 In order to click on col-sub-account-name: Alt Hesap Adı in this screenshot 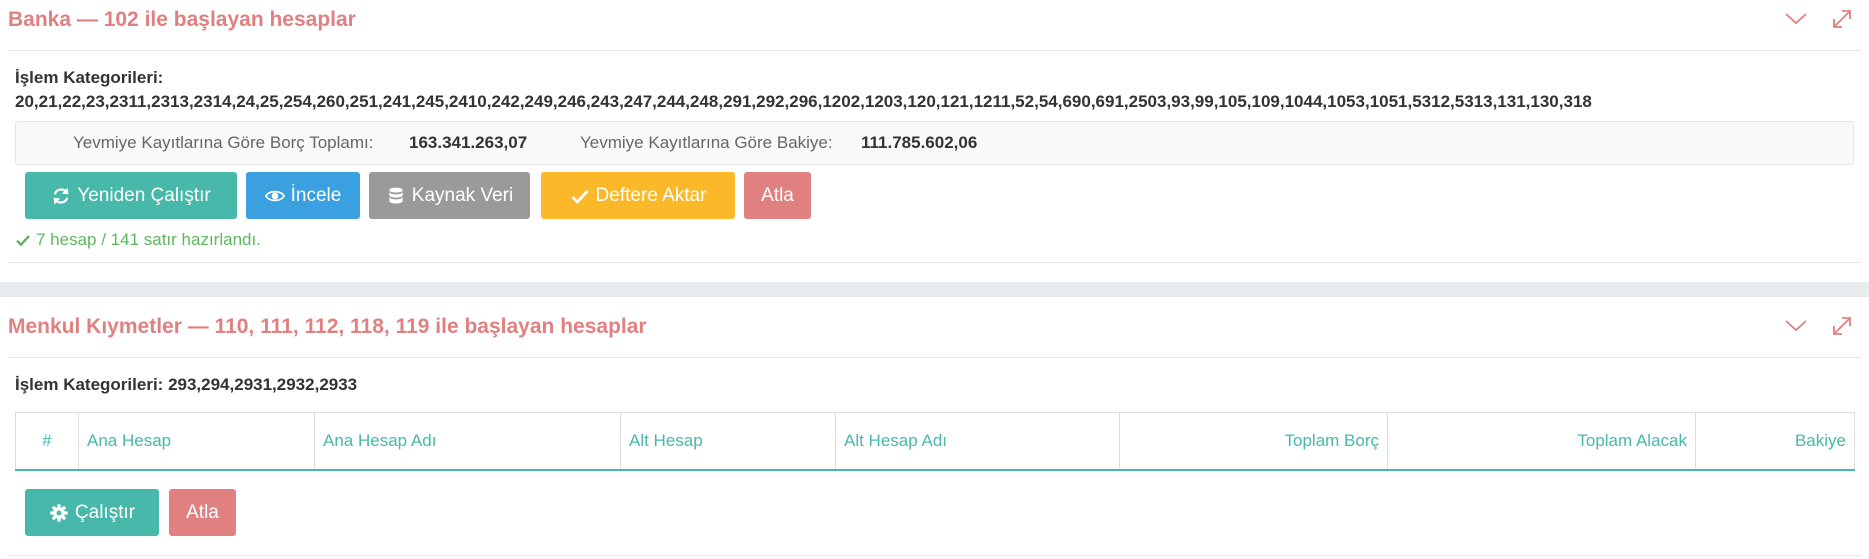, I will do `click(977, 441)`.